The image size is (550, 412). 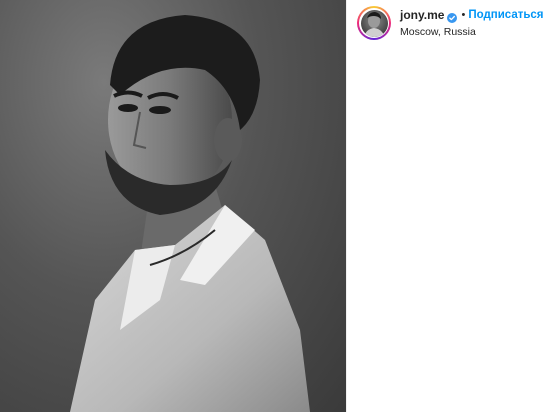 What do you see at coordinates (505, 15) in the screenshot?
I see `follow-button: Подписаться` at bounding box center [505, 15].